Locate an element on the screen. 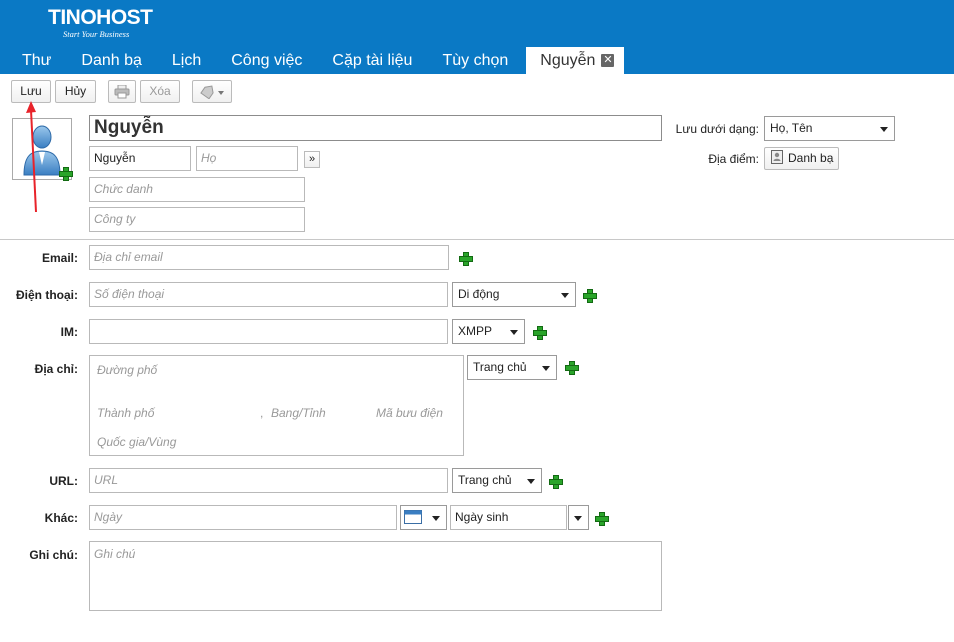 The height and width of the screenshot is (642, 954). cancel-button: Hủy is located at coordinates (75, 91).